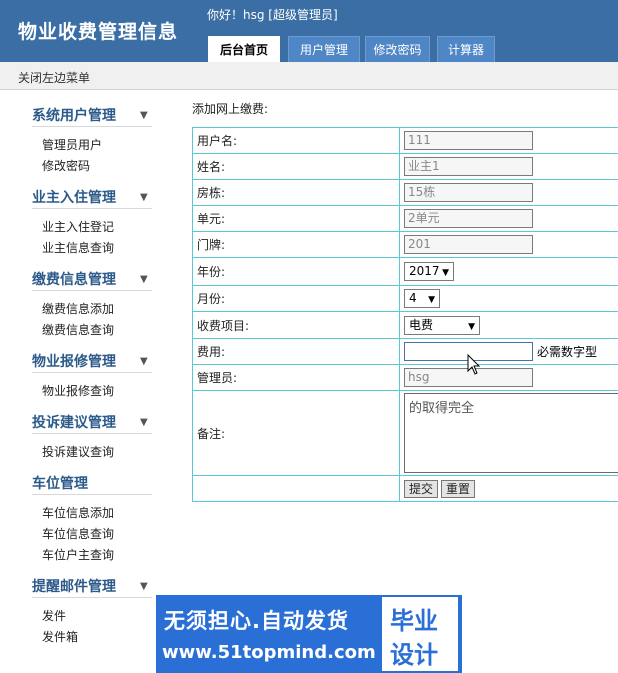 Image resolution: width=618 pixels, height=673 pixels. Describe the element at coordinates (78, 329) in the screenshot. I see `sidebar-item-payment-query: 缴费信息查询` at that location.